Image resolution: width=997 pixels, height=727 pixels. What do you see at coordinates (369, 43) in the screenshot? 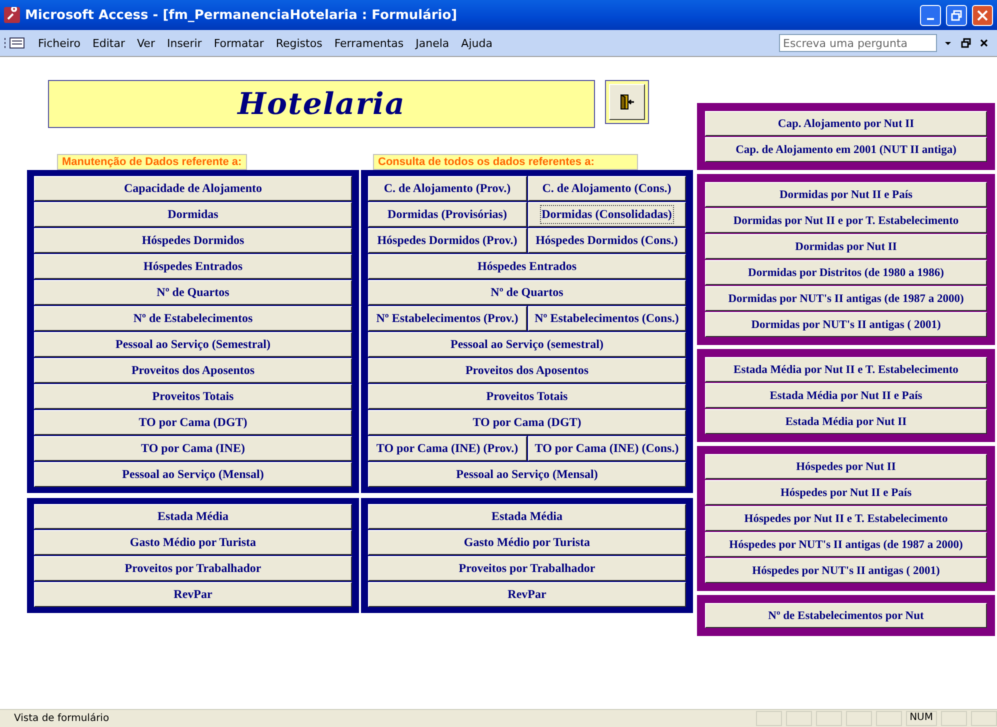
I see `menu-item: Ferramentas` at bounding box center [369, 43].